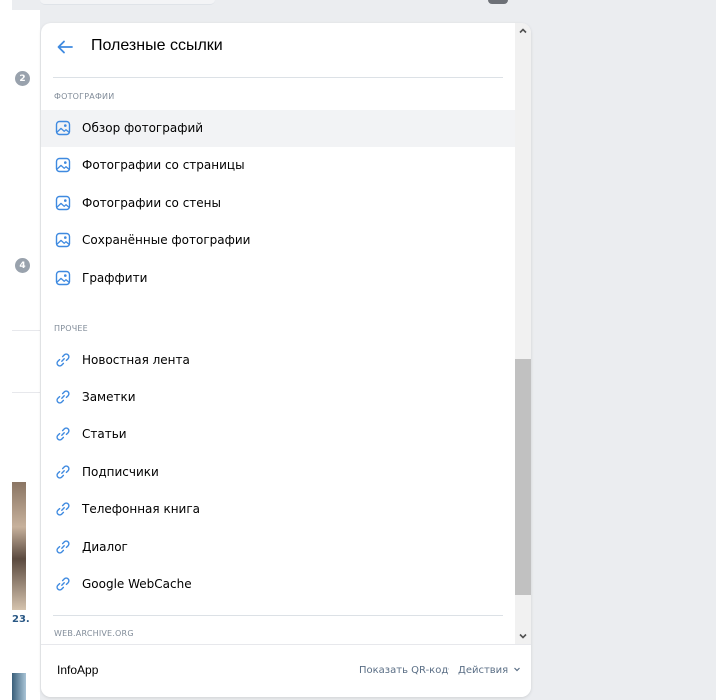  I want to click on scroll-down-button, so click(523, 635).